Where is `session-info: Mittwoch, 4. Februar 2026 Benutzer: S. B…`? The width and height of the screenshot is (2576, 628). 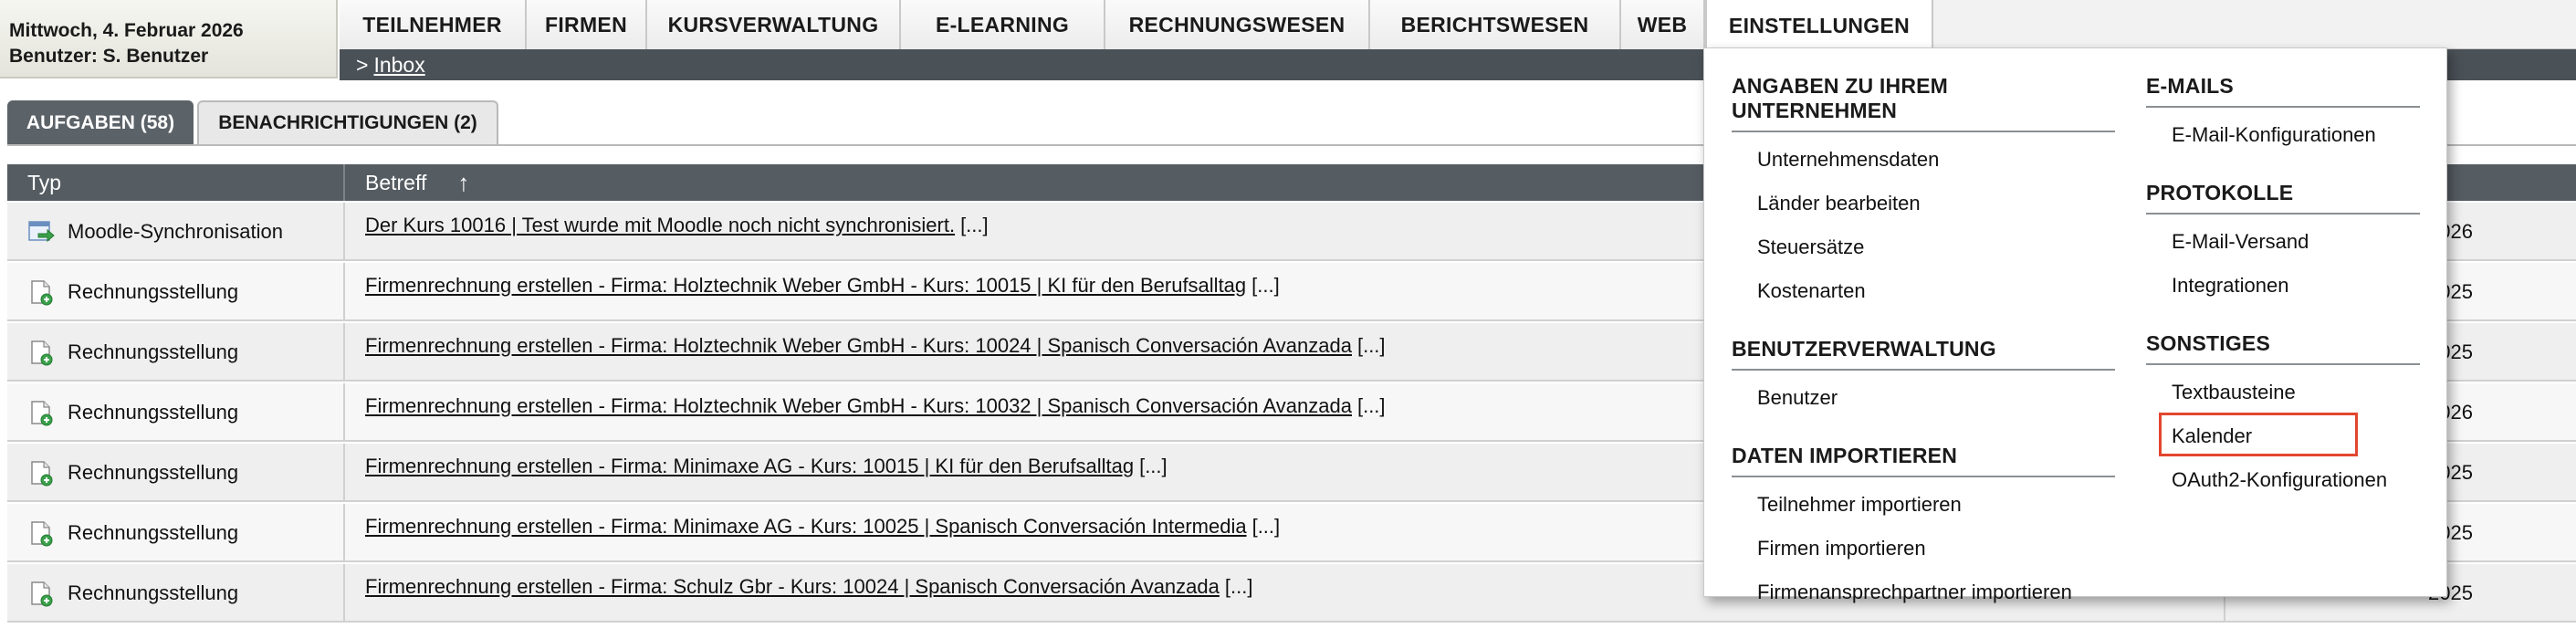 session-info: Mittwoch, 4. Februar 2026 Benutzer: S. B… is located at coordinates (169, 39).